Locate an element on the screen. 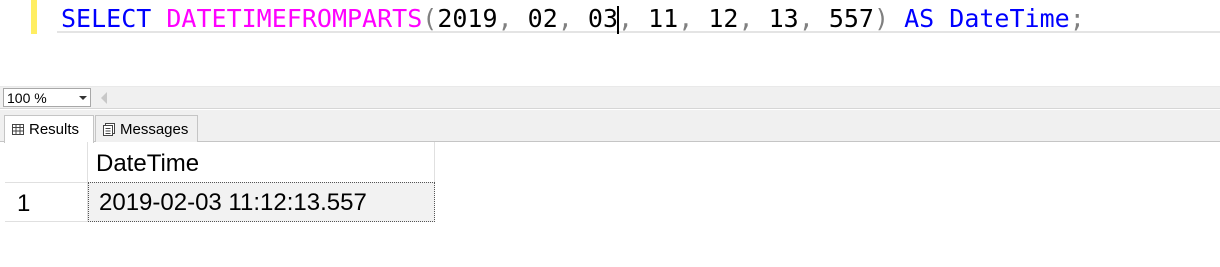 The image size is (1220, 267). results-tab-strip: Results Messages is located at coordinates (610, 126).